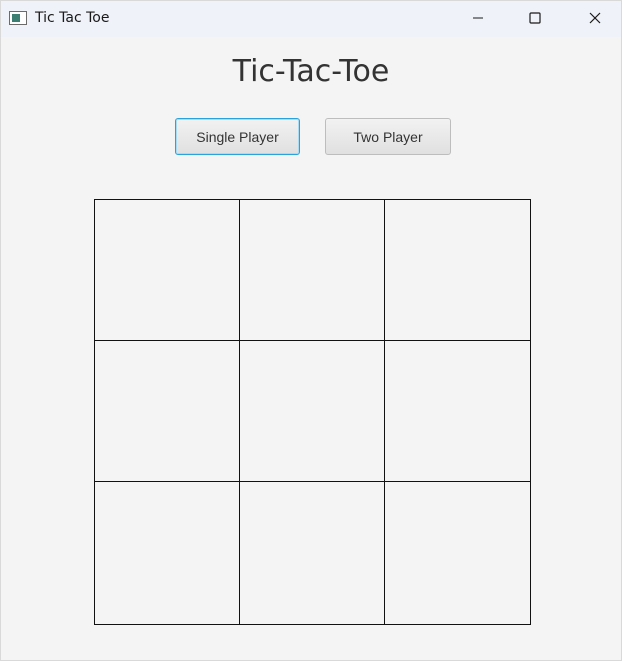  I want to click on maximize-button, so click(535, 18).